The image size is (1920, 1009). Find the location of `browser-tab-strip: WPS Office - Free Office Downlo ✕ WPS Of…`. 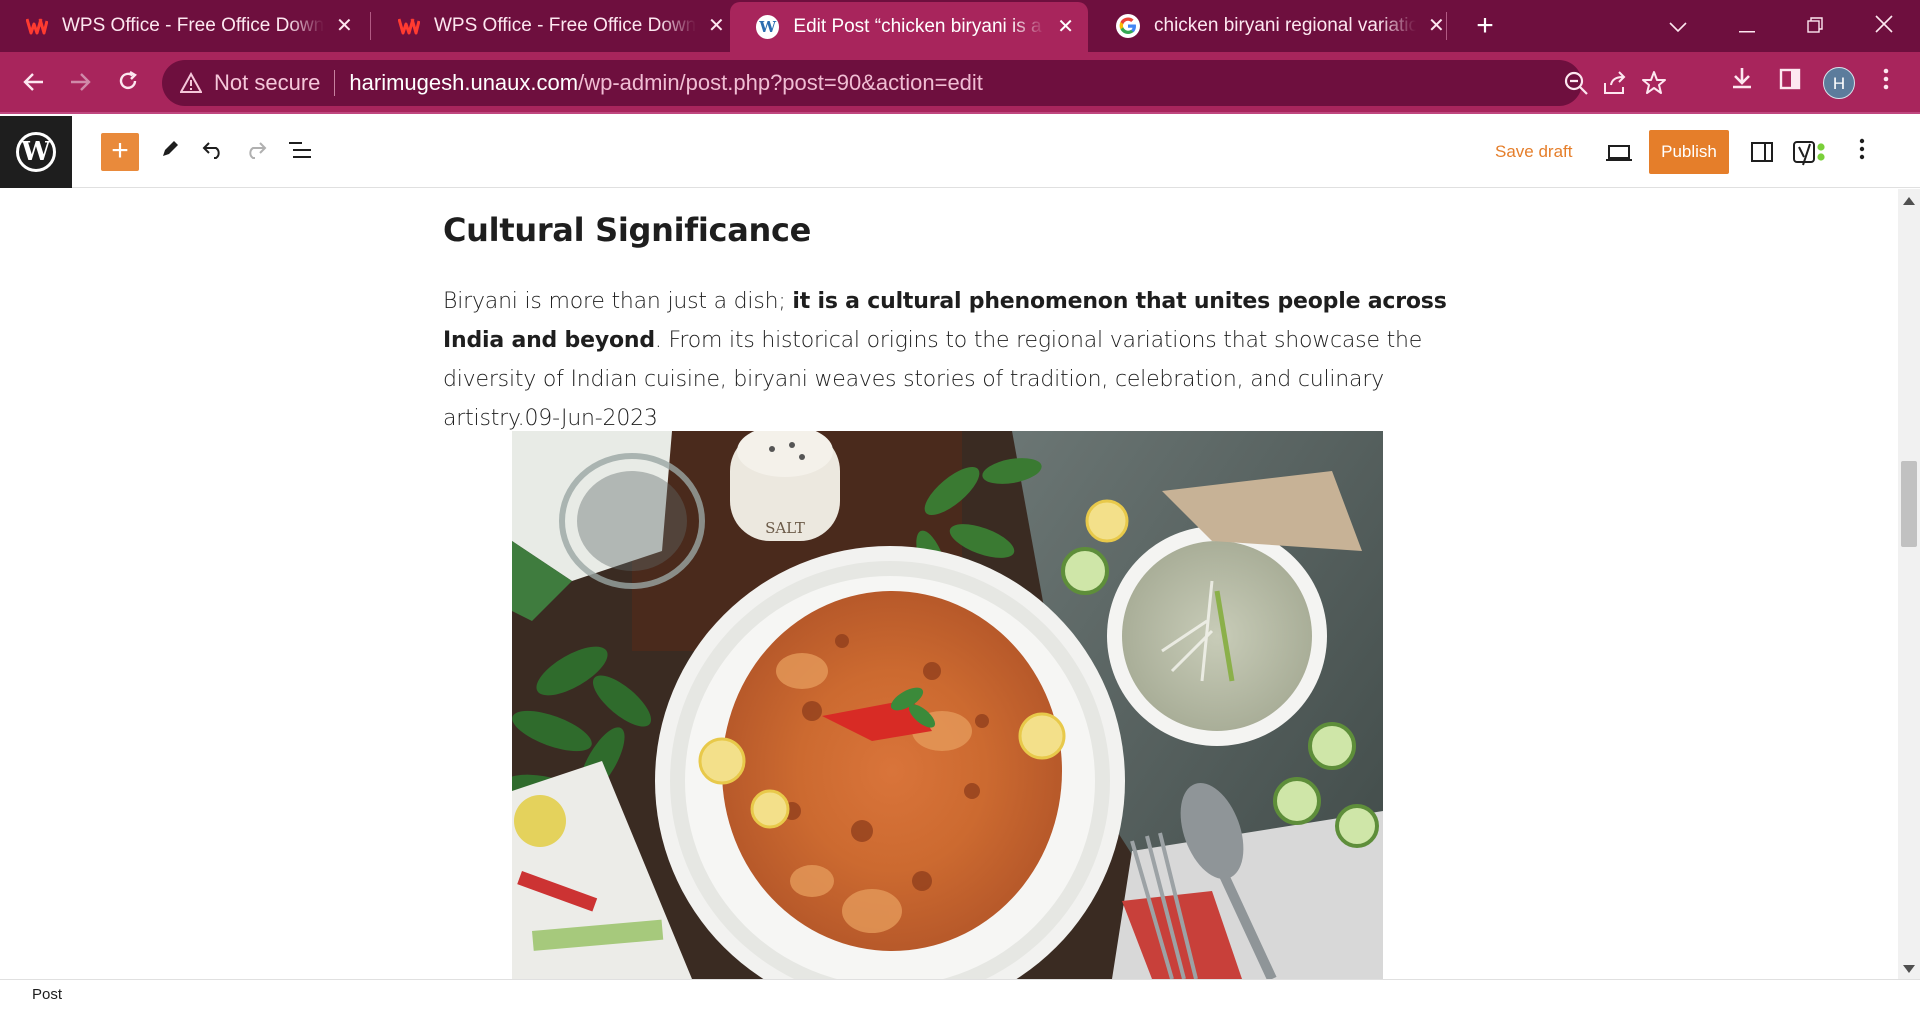

browser-tab-strip: WPS Office - Free Office Downlo ✕ WPS Of… is located at coordinates (960, 26).